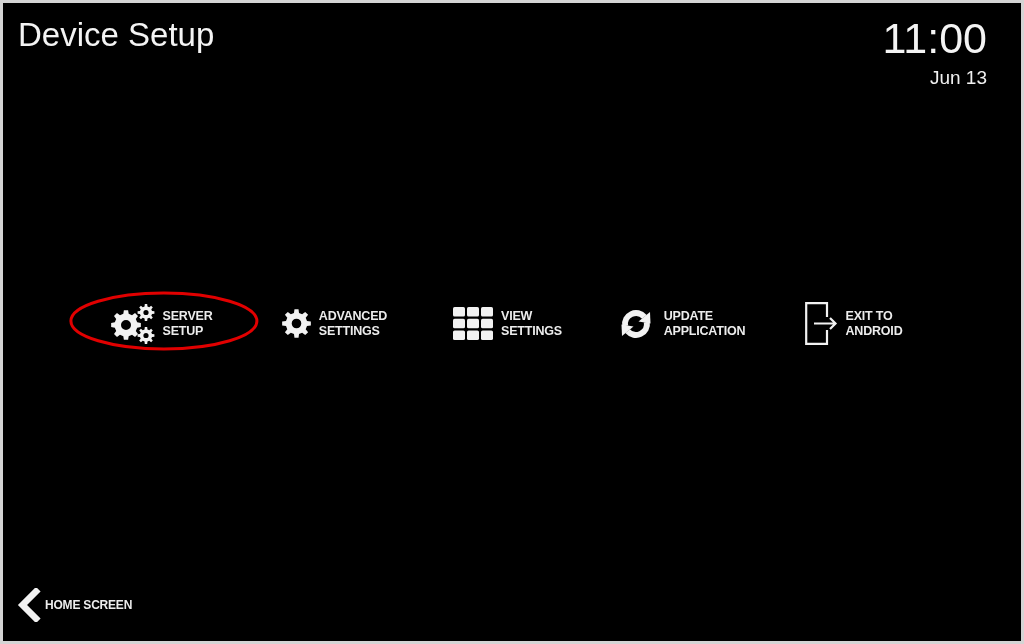 Image resolution: width=1024 pixels, height=644 pixels. I want to click on menu-button: SERVER SETUP, so click(161, 323).